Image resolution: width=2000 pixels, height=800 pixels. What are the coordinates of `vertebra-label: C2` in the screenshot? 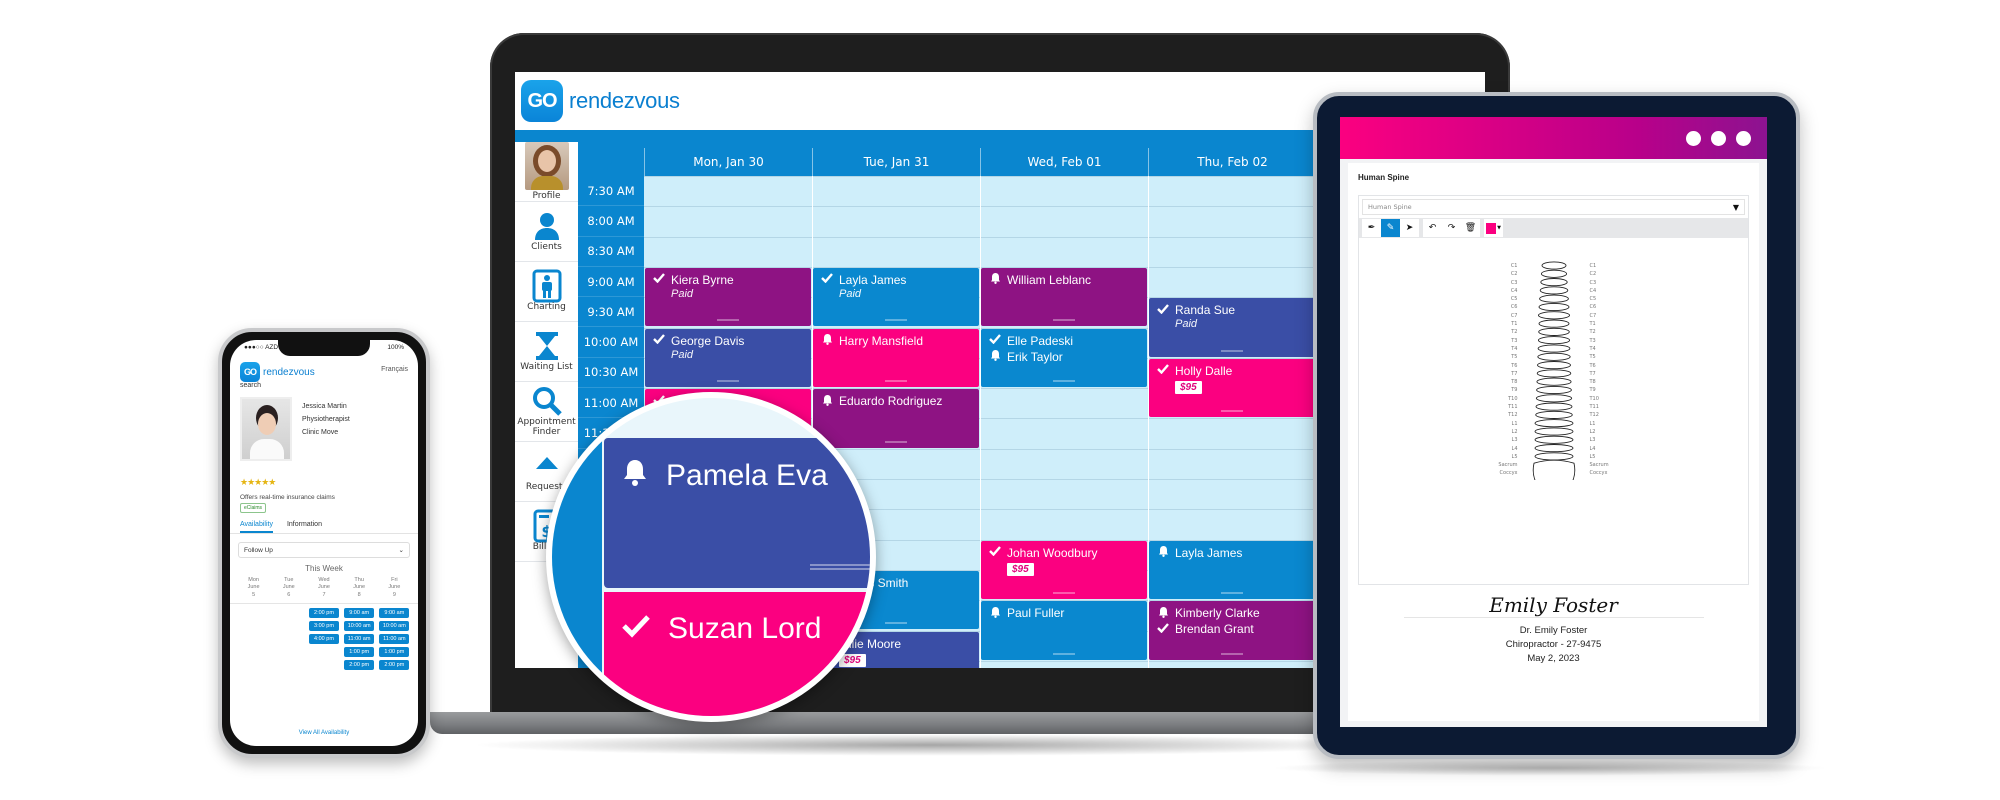 It's located at (1514, 274).